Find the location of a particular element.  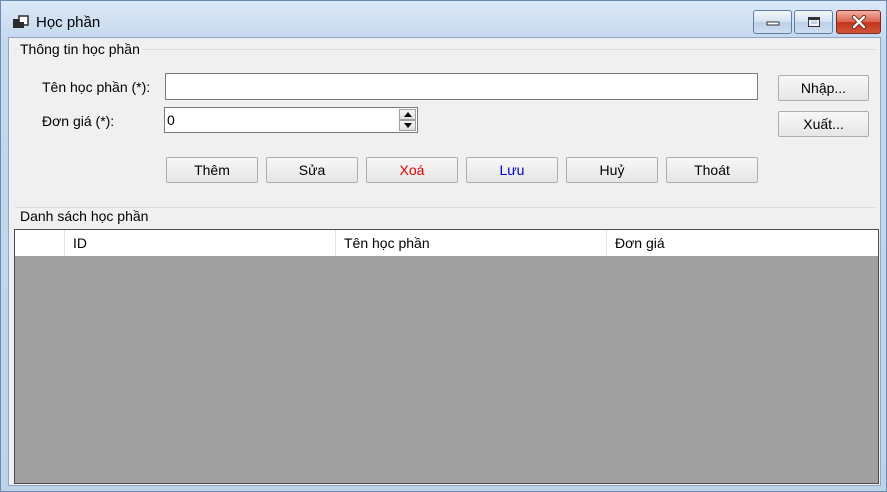

list-group-legend: Danh sách học phần is located at coordinates (84, 216).